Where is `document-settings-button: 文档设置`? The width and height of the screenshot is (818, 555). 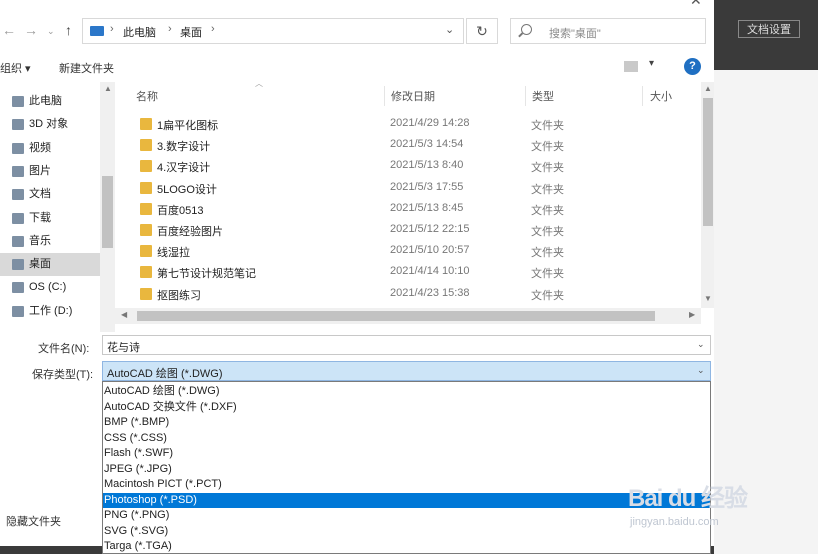 document-settings-button: 文档设置 is located at coordinates (769, 29).